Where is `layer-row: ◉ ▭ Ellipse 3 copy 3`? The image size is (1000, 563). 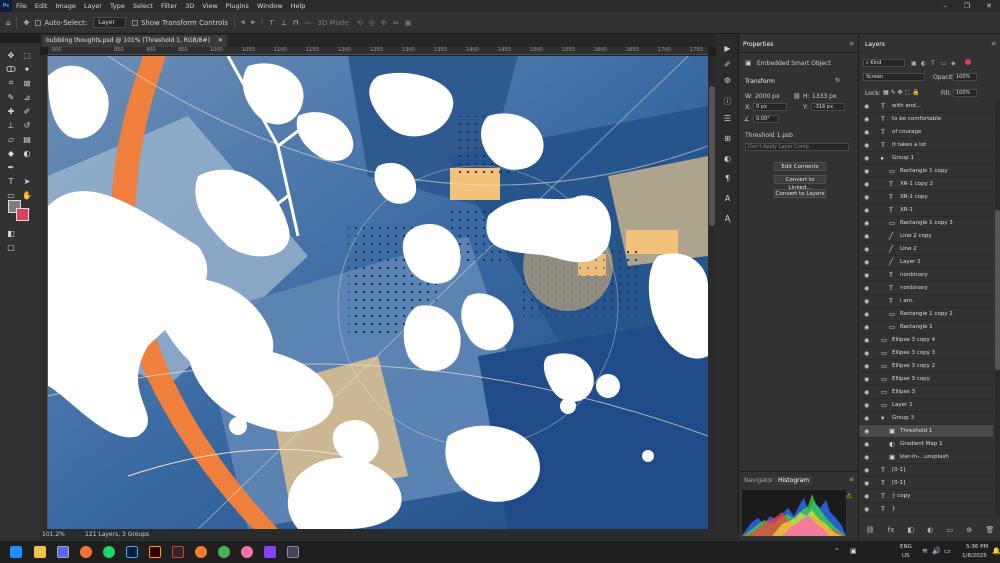 layer-row: ◉ ▭ Ellipse 3 copy 3 is located at coordinates (926, 353).